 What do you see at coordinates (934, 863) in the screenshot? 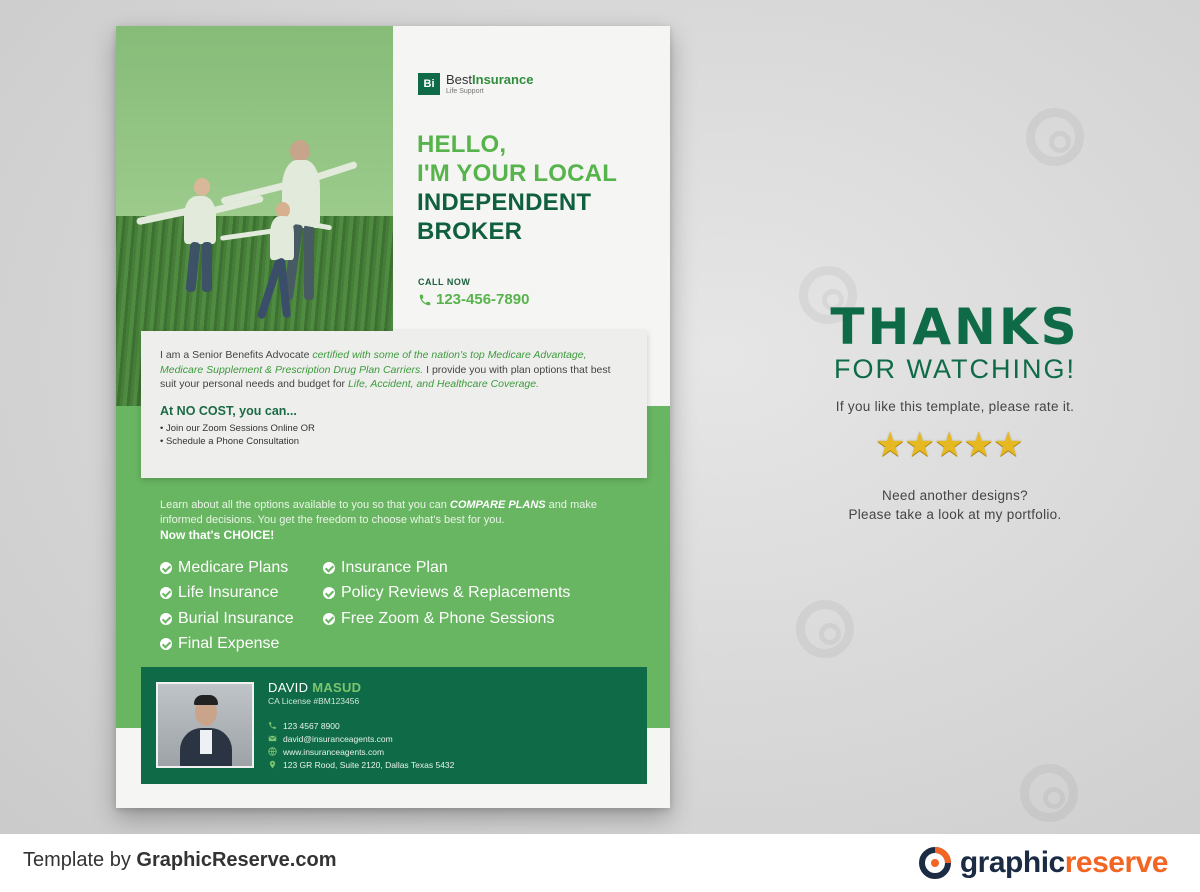
I see `brand-logo-icon` at bounding box center [934, 863].